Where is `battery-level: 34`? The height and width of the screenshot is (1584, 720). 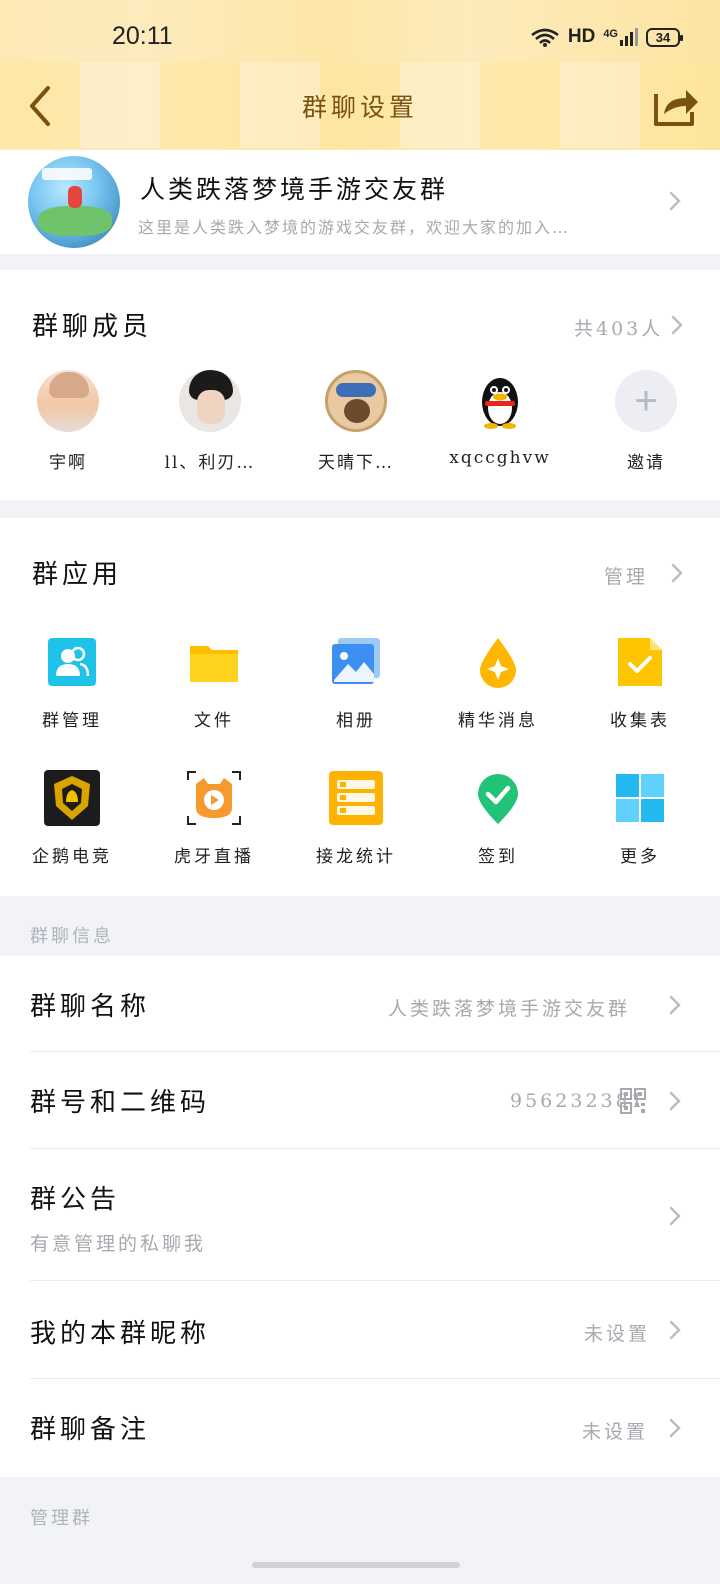
battery-level: 34 is located at coordinates (663, 37).